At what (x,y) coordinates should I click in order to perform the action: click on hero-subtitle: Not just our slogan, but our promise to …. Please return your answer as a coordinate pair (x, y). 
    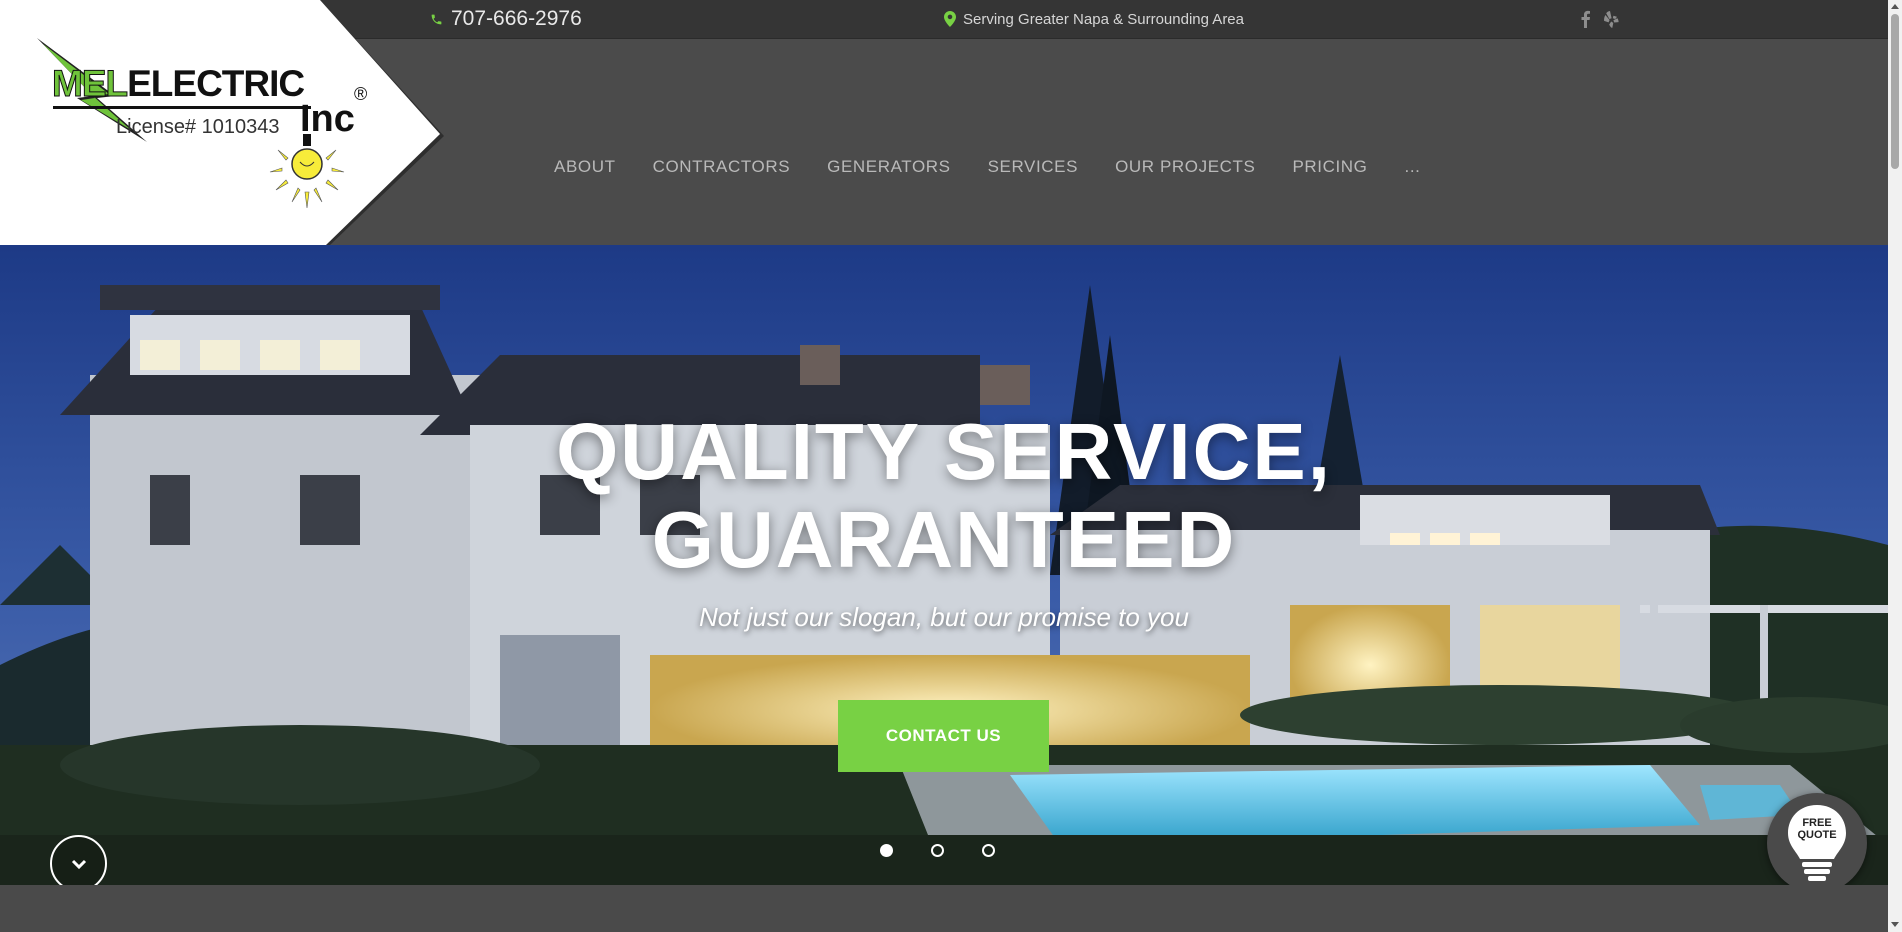
    Looking at the image, I should click on (944, 617).